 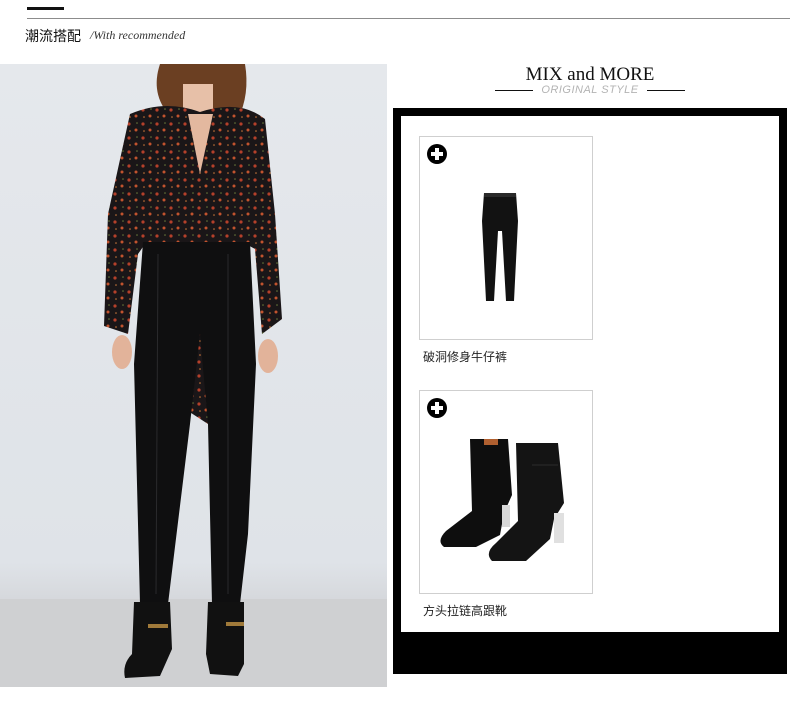 I want to click on jeans-icon, so click(x=500, y=247).